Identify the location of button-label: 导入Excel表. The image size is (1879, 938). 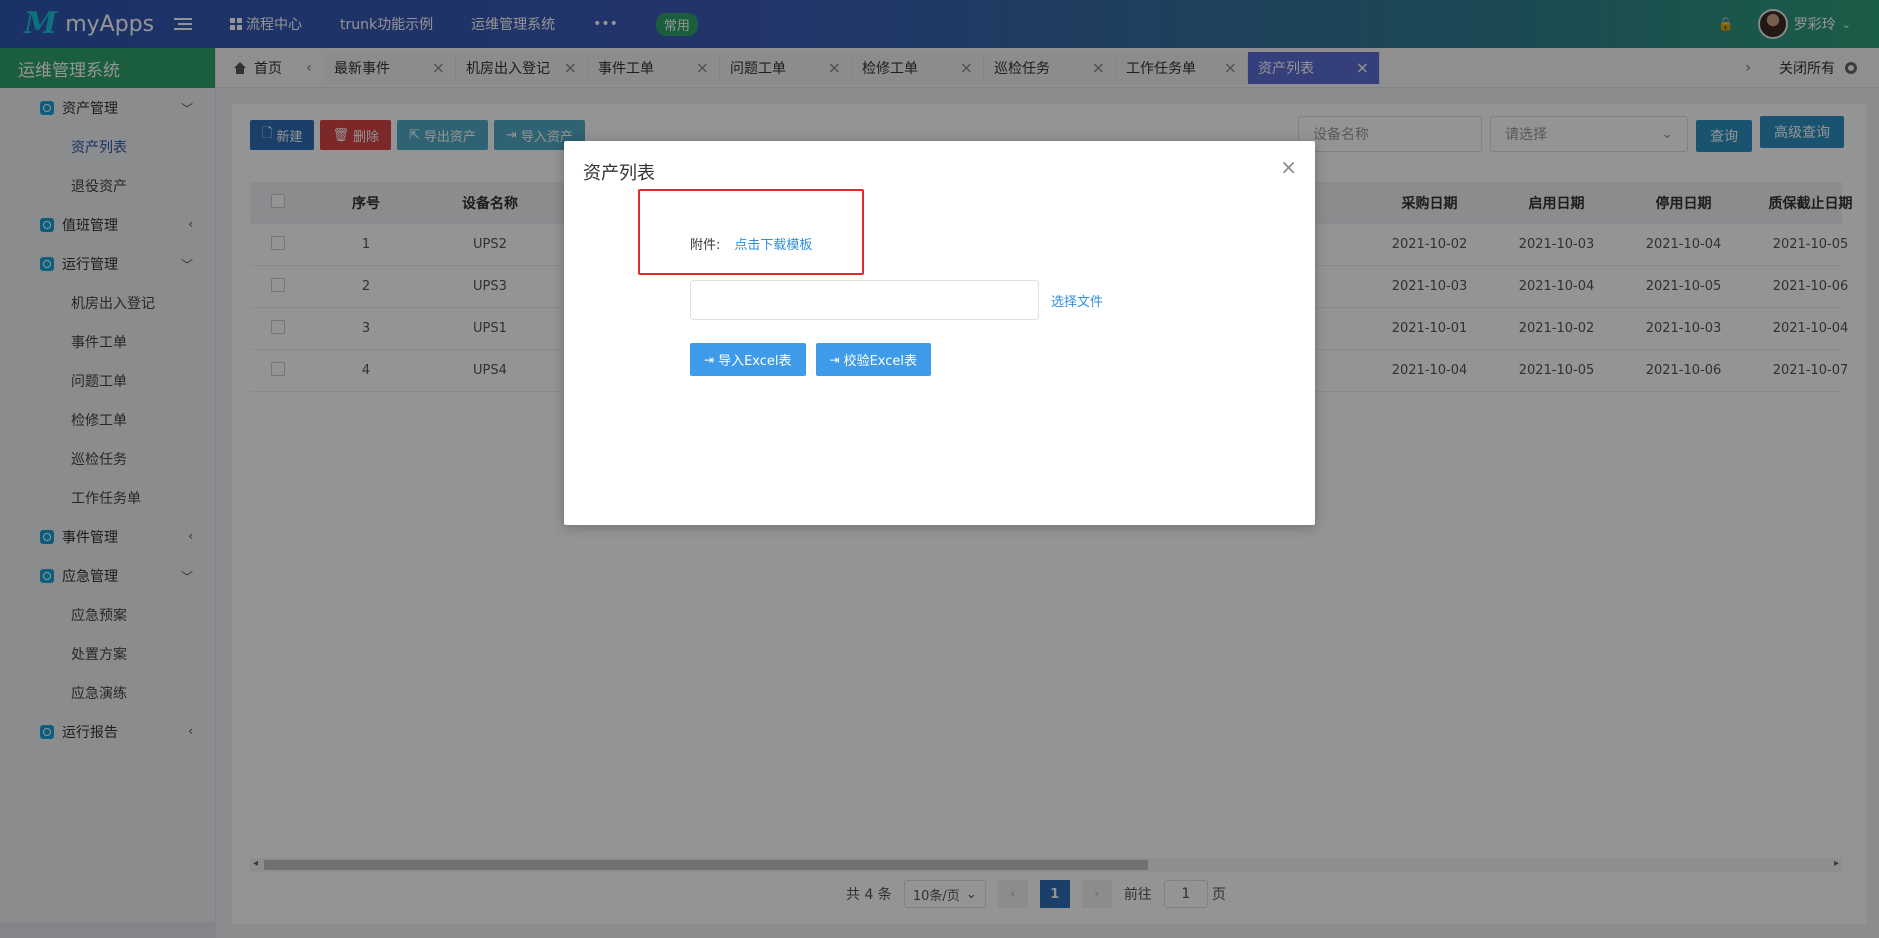
(755, 361).